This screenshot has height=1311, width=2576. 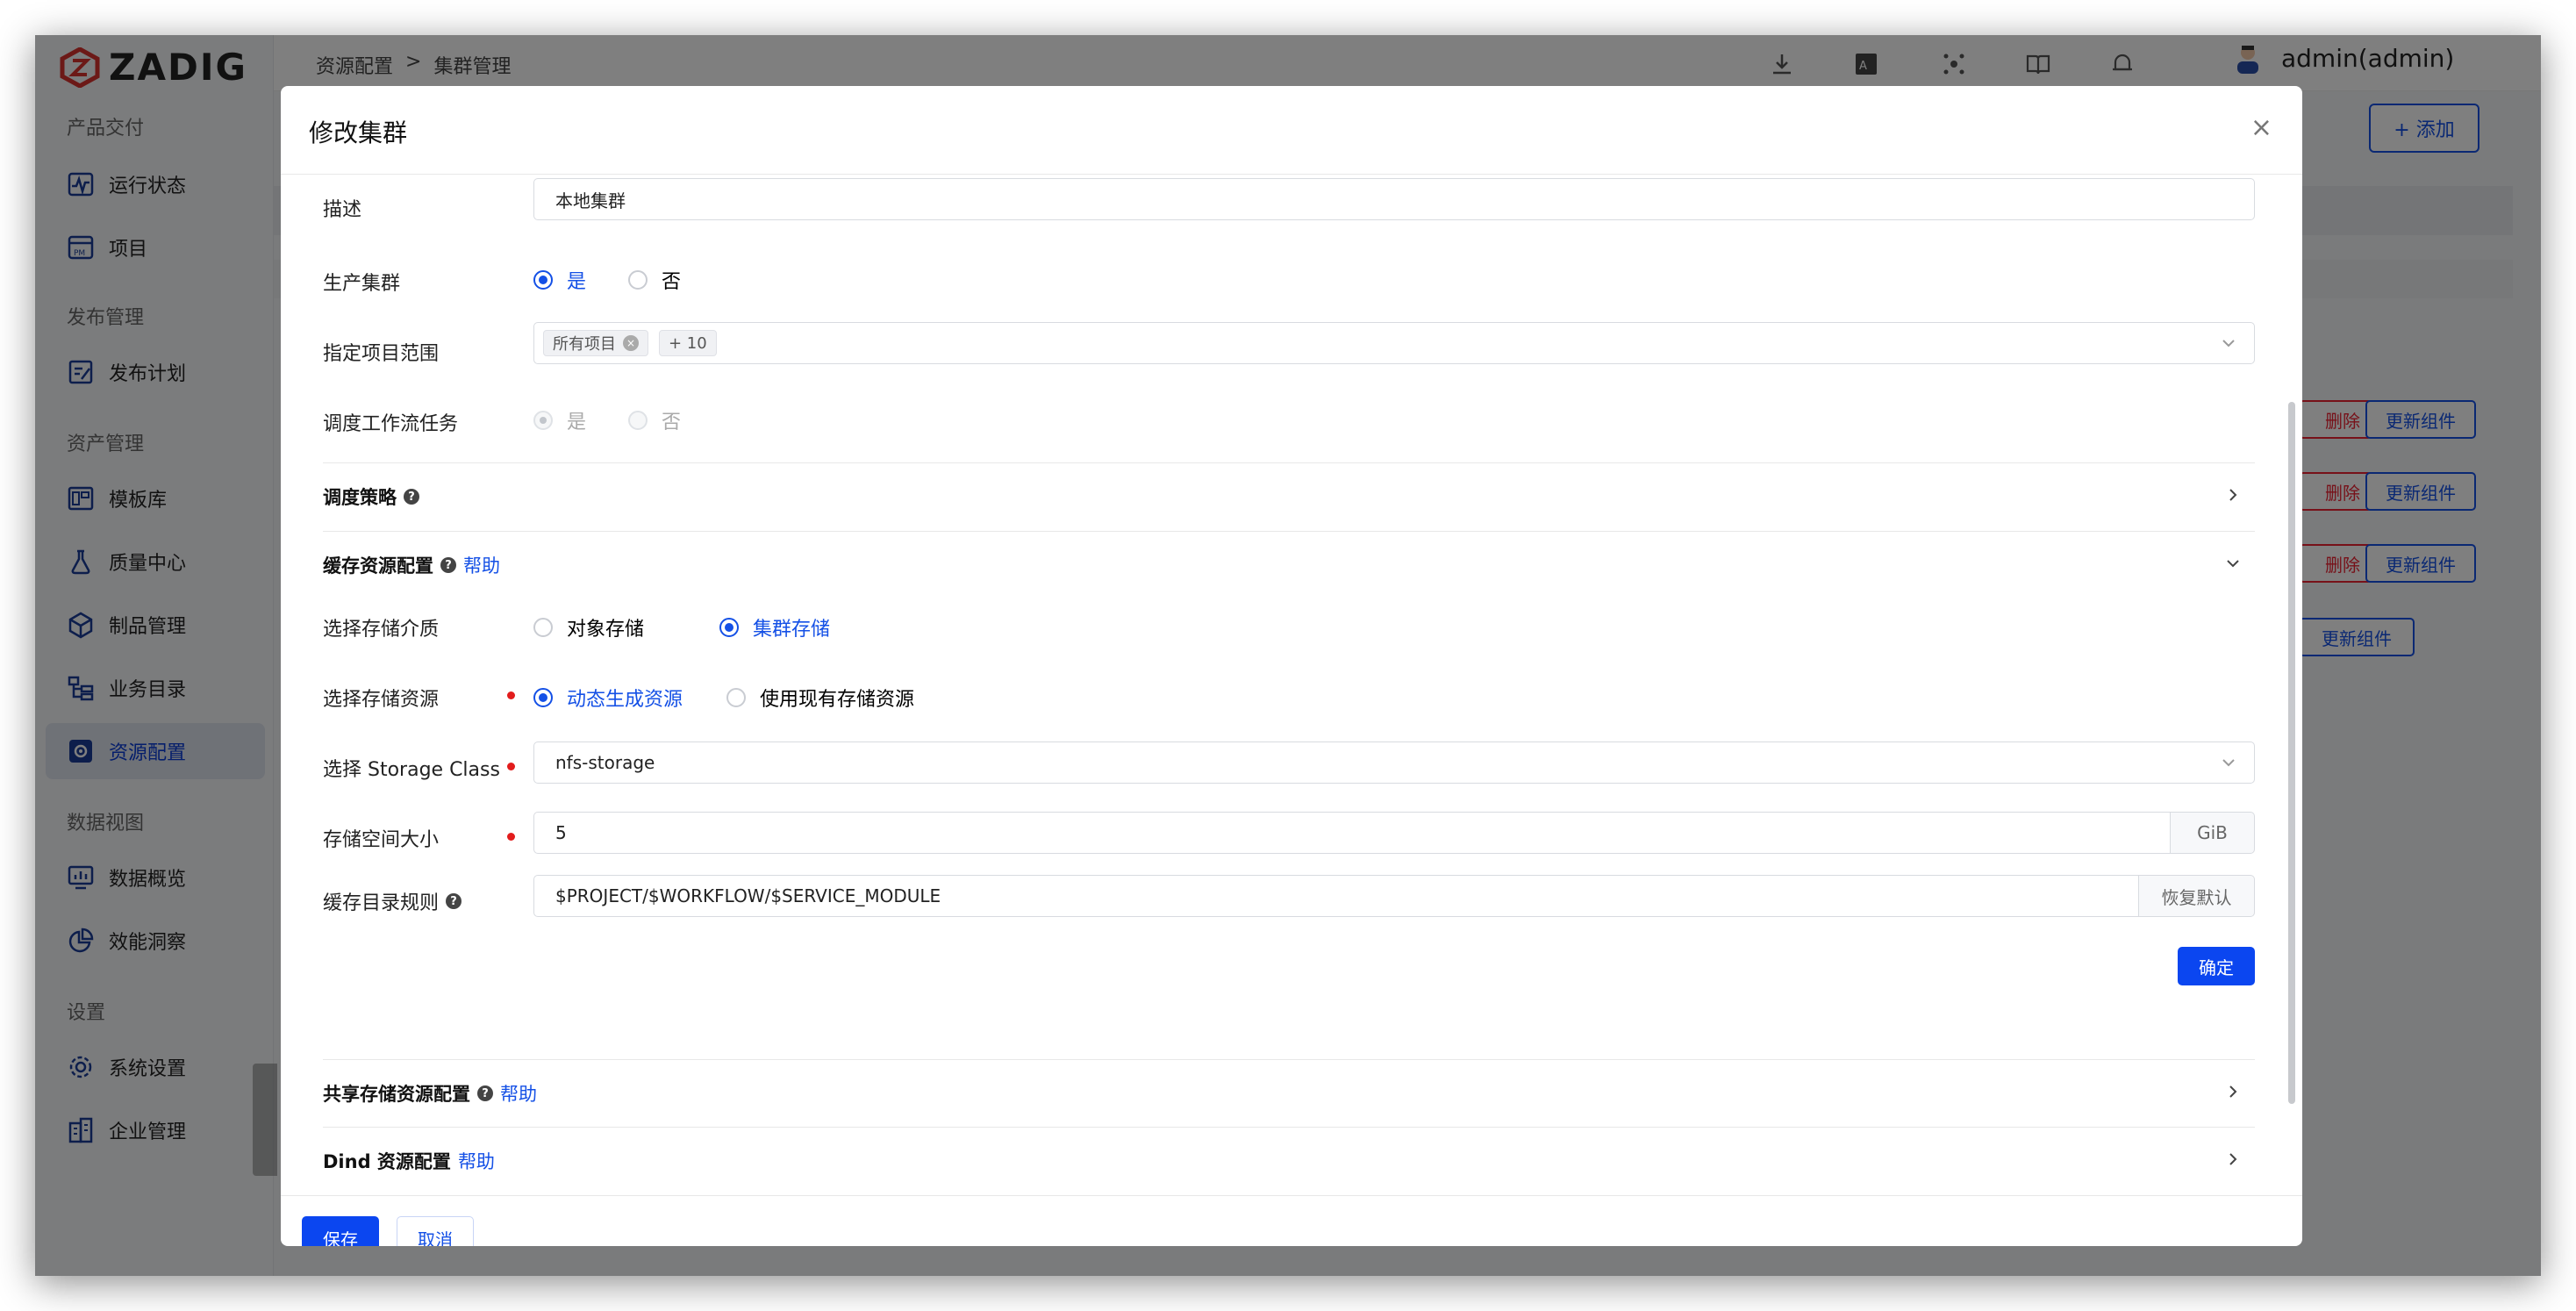 I want to click on dialog-scrollbar, so click(x=2291, y=753).